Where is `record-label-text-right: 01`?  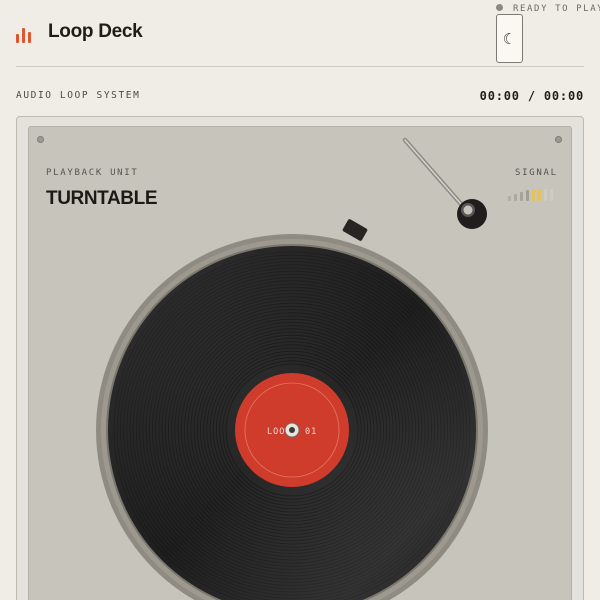
record-label-text-right: 01 is located at coordinates (311, 432).